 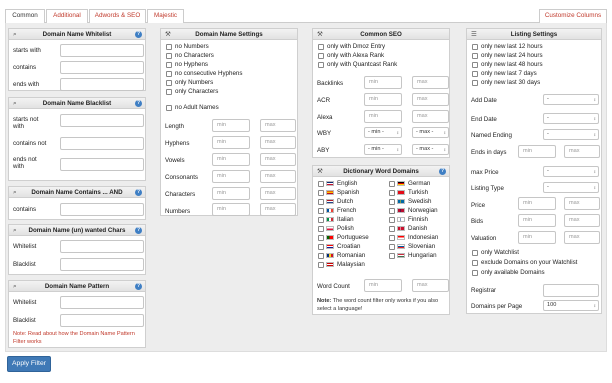 I want to click on vowels-min-input: min, so click(x=231, y=159).